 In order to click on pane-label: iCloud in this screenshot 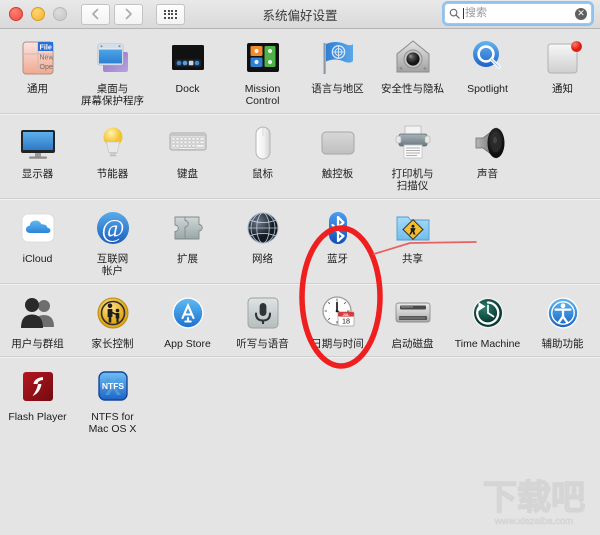, I will do `click(37, 259)`.